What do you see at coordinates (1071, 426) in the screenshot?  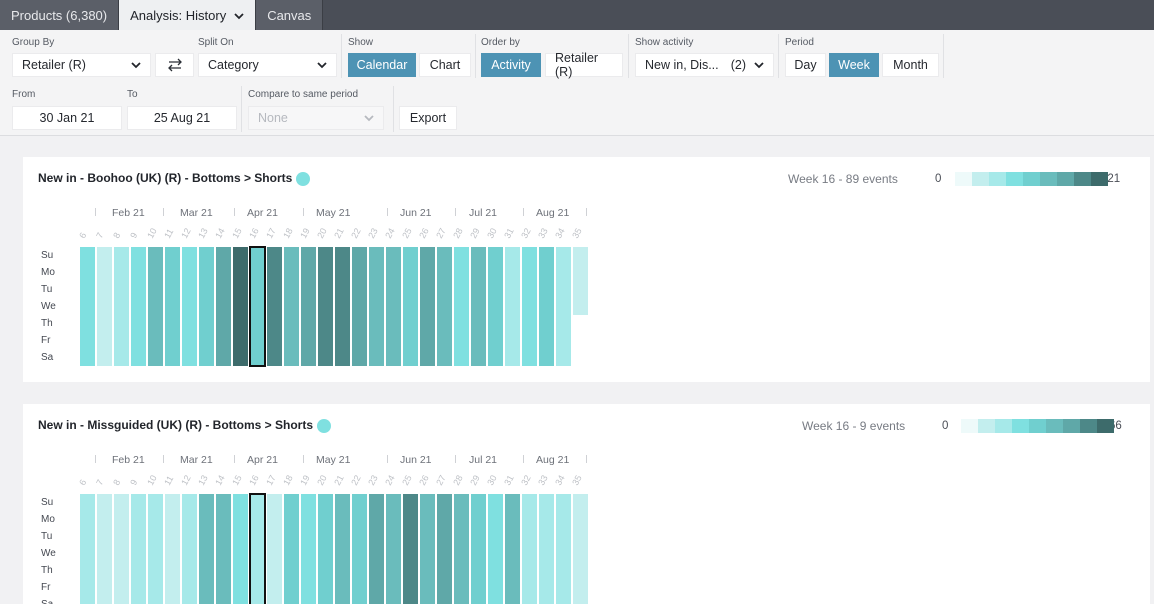 I see `scale-swatch` at bounding box center [1071, 426].